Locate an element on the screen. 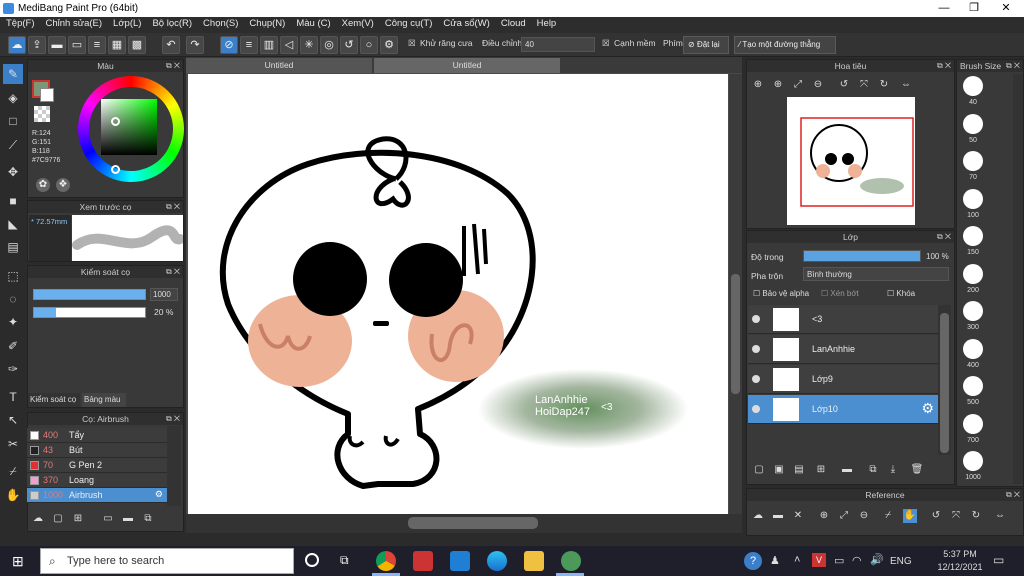  brush-size-preset: 400 is located at coordinates (973, 355).